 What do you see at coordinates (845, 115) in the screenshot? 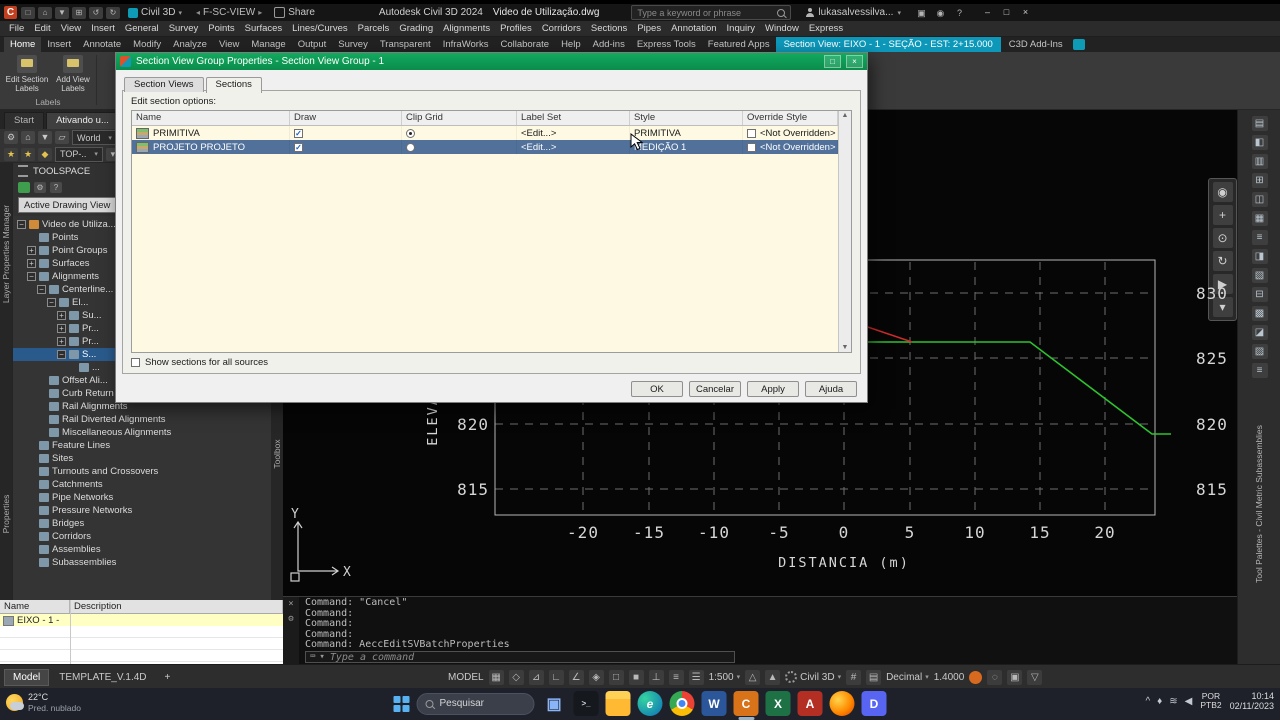
I see `scroll-up-icon: ▲` at bounding box center [845, 115].